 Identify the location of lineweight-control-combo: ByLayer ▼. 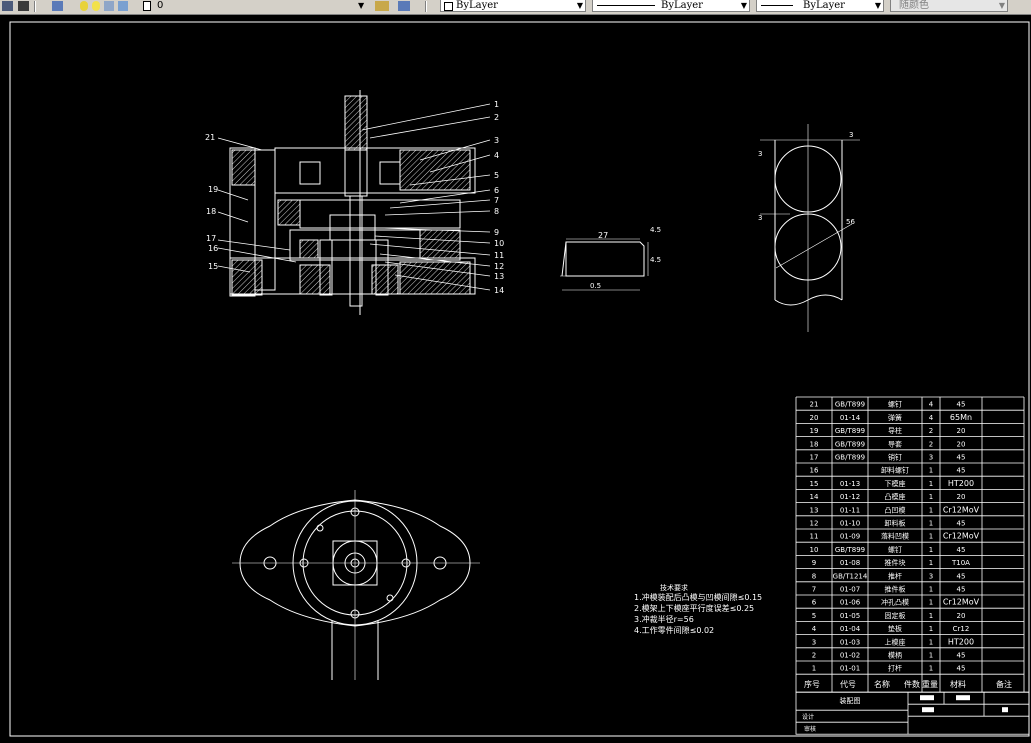
(820, 6).